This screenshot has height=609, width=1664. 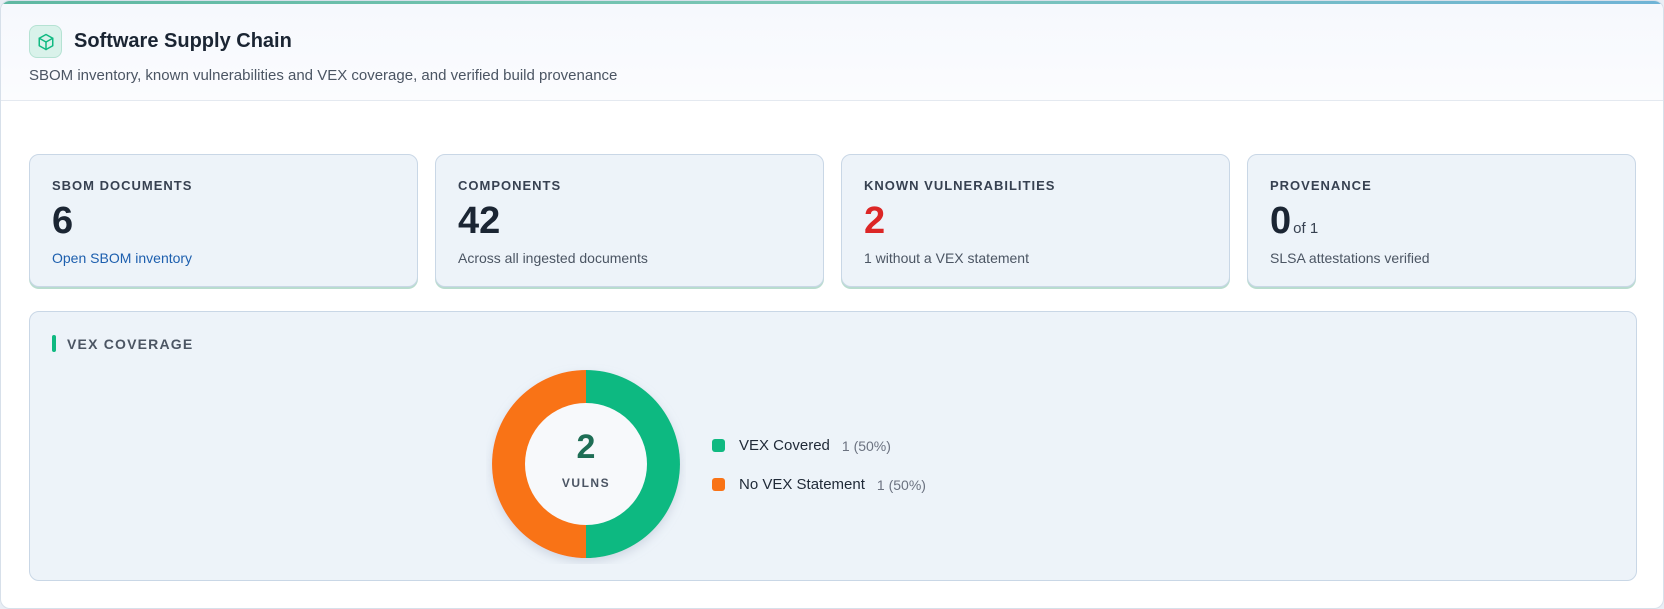 I want to click on legend-item-no-vex-statement: No VEX Statement 1 (50%), so click(x=819, y=484).